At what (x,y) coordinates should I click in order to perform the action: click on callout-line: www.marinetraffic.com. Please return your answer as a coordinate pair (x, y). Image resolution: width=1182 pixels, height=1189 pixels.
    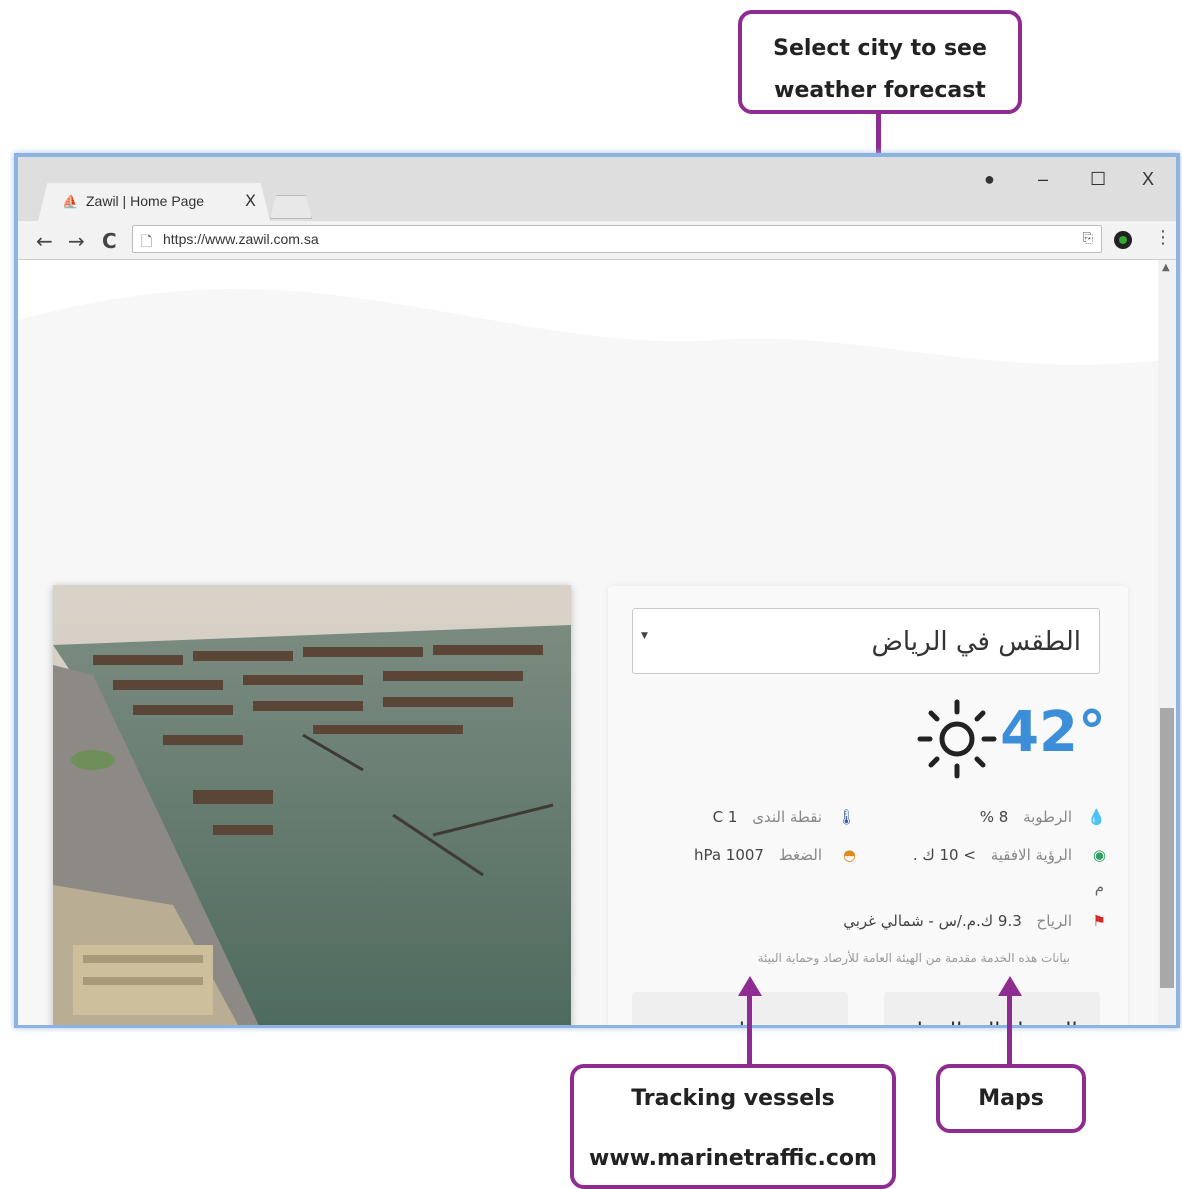
    Looking at the image, I should click on (733, 1158).